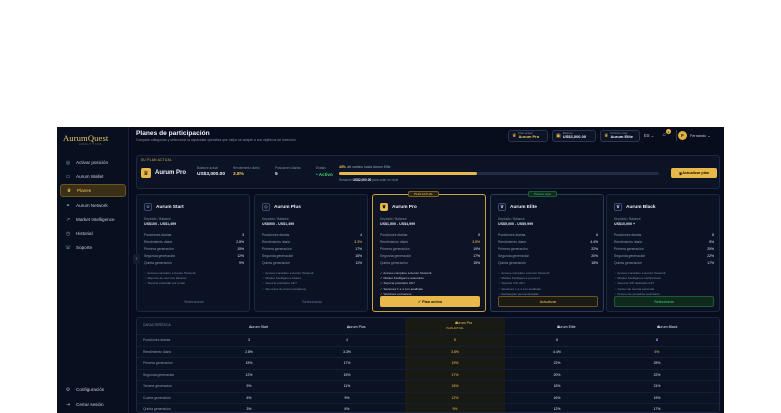  What do you see at coordinates (136, 259) in the screenshot?
I see `carousel-prev-icon: ‹` at bounding box center [136, 259].